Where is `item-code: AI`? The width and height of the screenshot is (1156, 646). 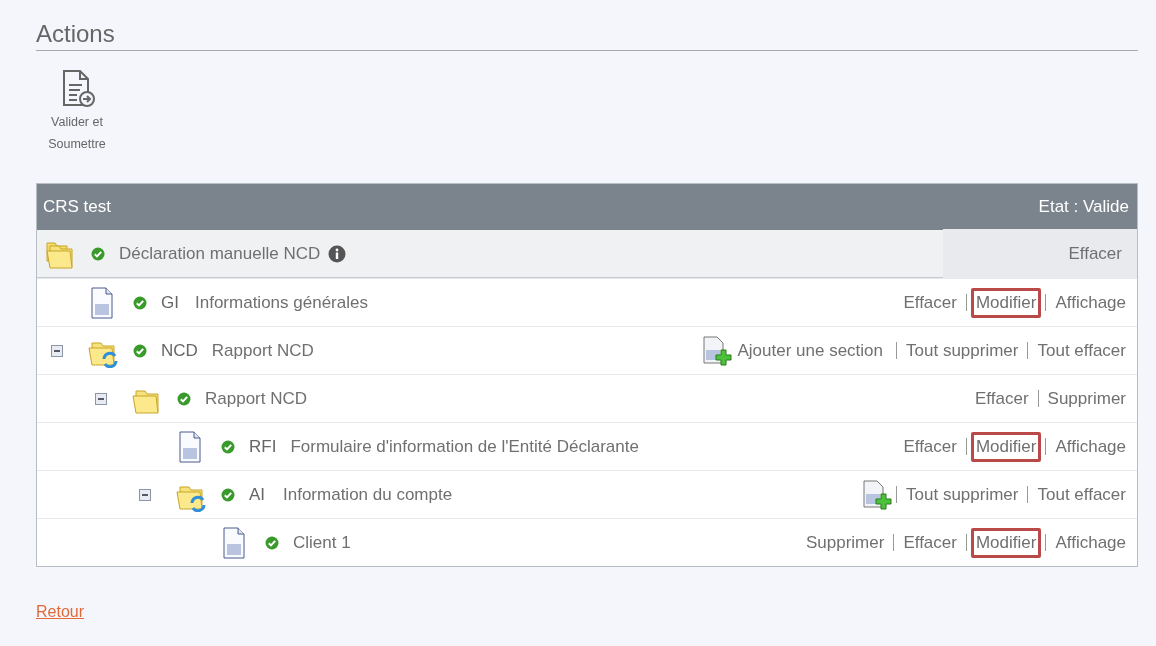 item-code: AI is located at coordinates (258, 494).